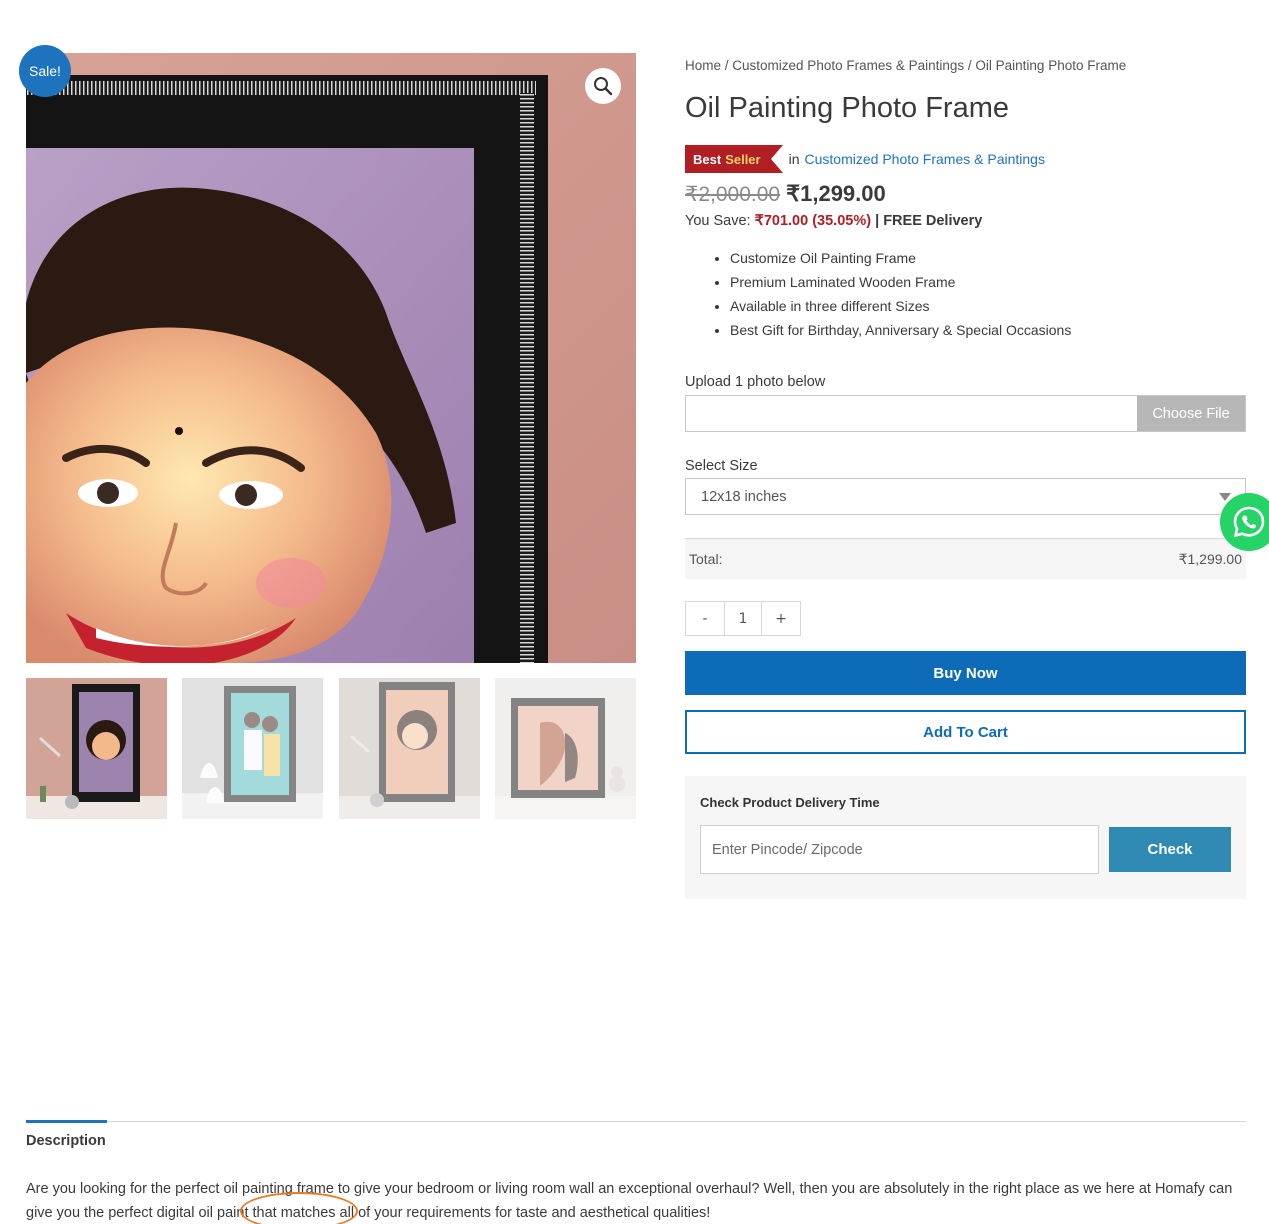 The image size is (1269, 1224). I want to click on size-select: 12x18 inches, so click(965, 496).